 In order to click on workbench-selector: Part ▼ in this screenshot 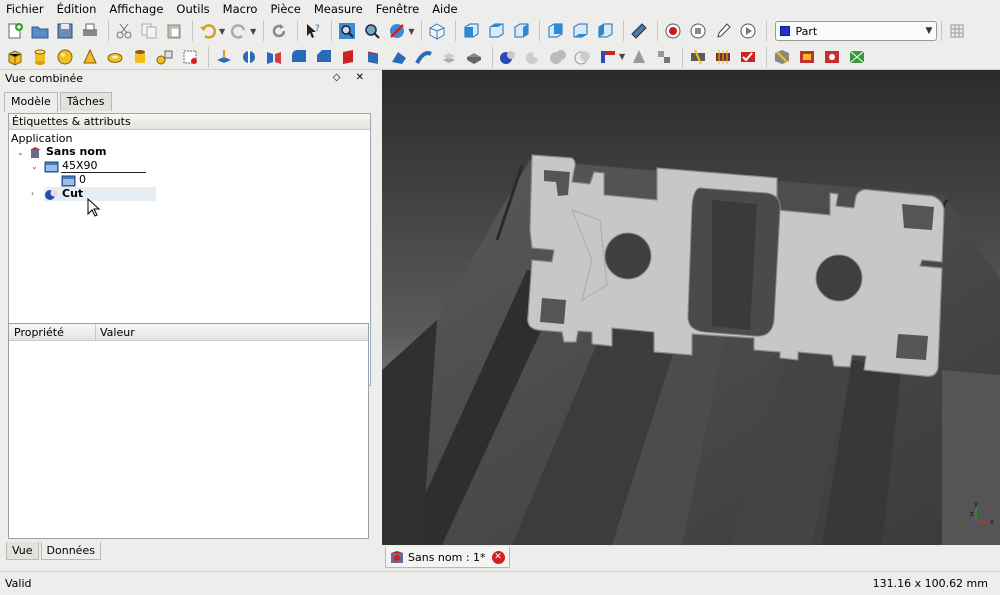, I will do `click(856, 31)`.